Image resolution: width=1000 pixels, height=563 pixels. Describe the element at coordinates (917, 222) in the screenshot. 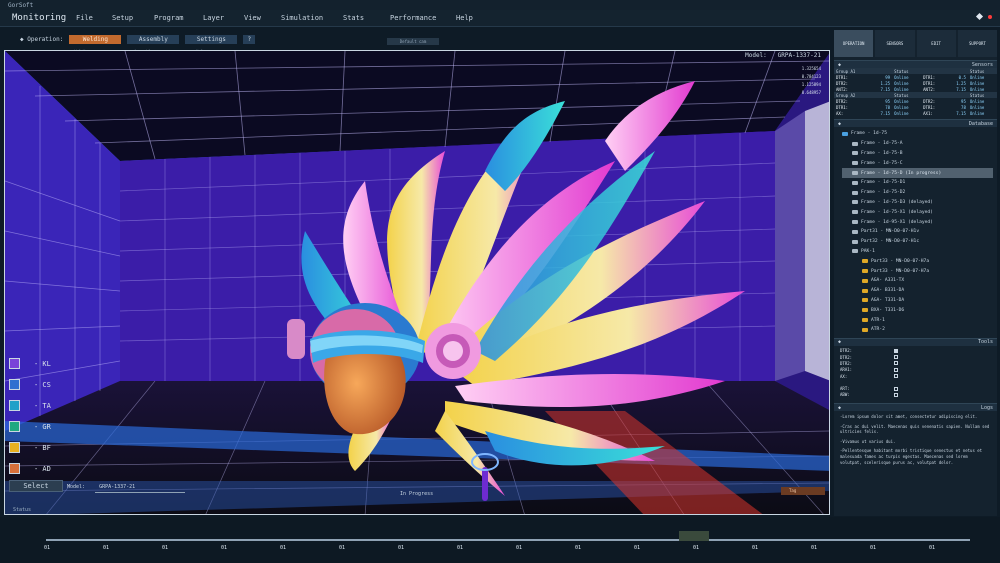

I see `database-item: Frame - 1d-95-X1 (delayed)` at that location.